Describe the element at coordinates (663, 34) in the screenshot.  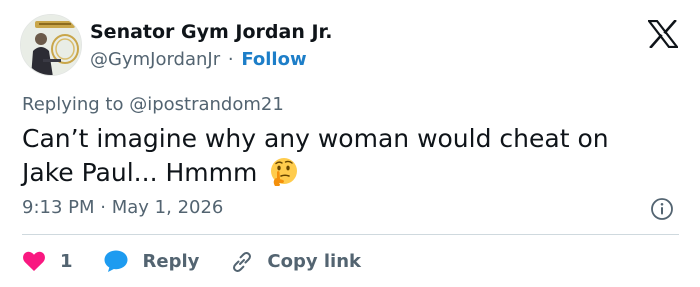
I see `x-logo-icon` at that location.